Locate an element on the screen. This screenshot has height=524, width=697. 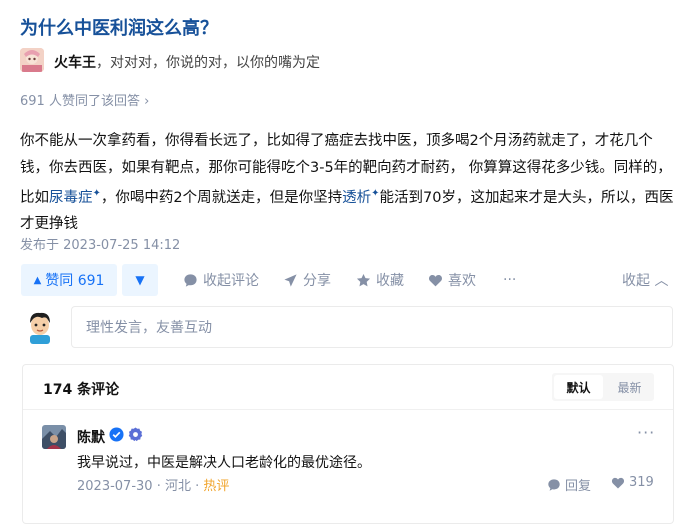
author-bio: ，对对对，你说的对，以你的嘴为定 is located at coordinates (208, 63).